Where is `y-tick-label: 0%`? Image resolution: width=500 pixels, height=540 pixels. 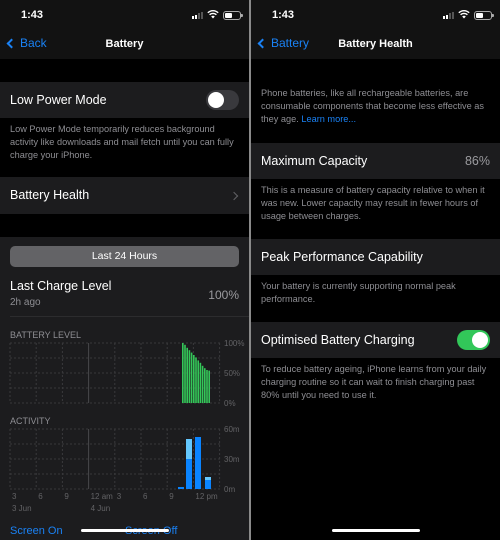
y-tick-label: 0% is located at coordinates (230, 403).